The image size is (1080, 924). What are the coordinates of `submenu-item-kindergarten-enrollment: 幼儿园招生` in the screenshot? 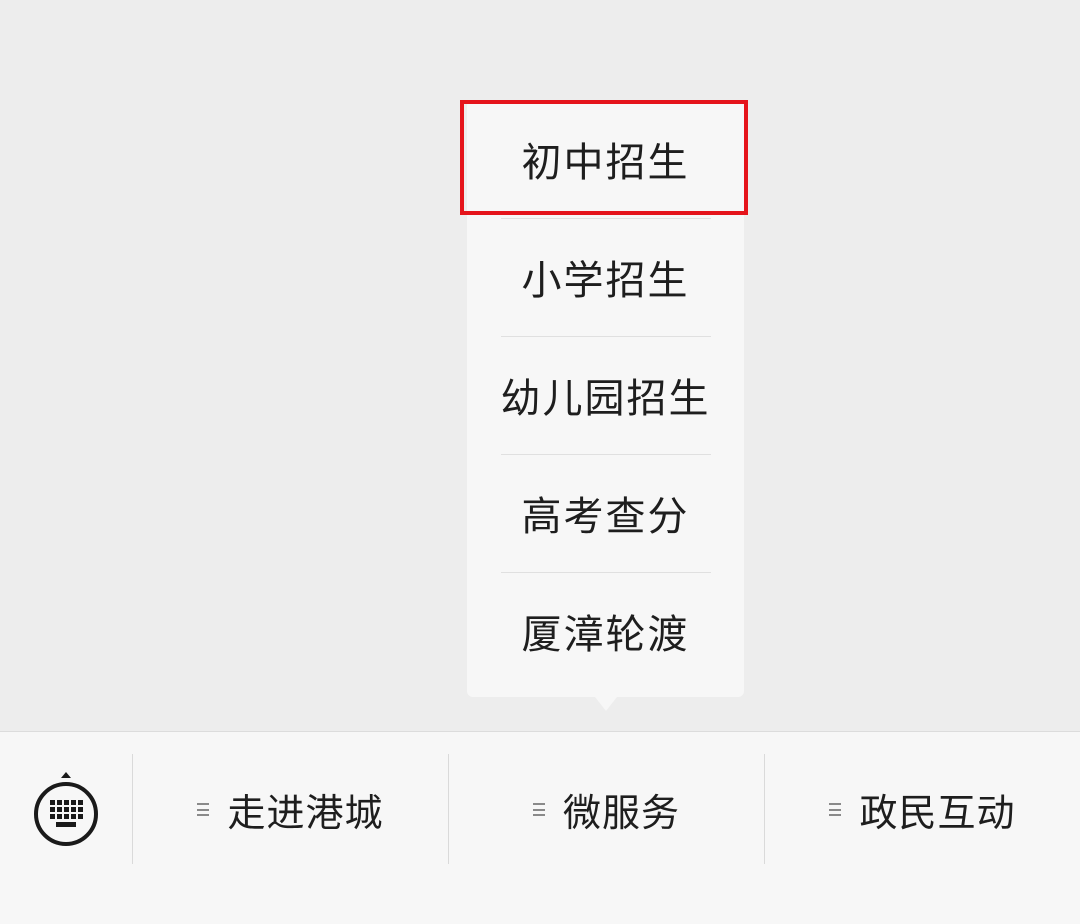 It's located at (605, 395).